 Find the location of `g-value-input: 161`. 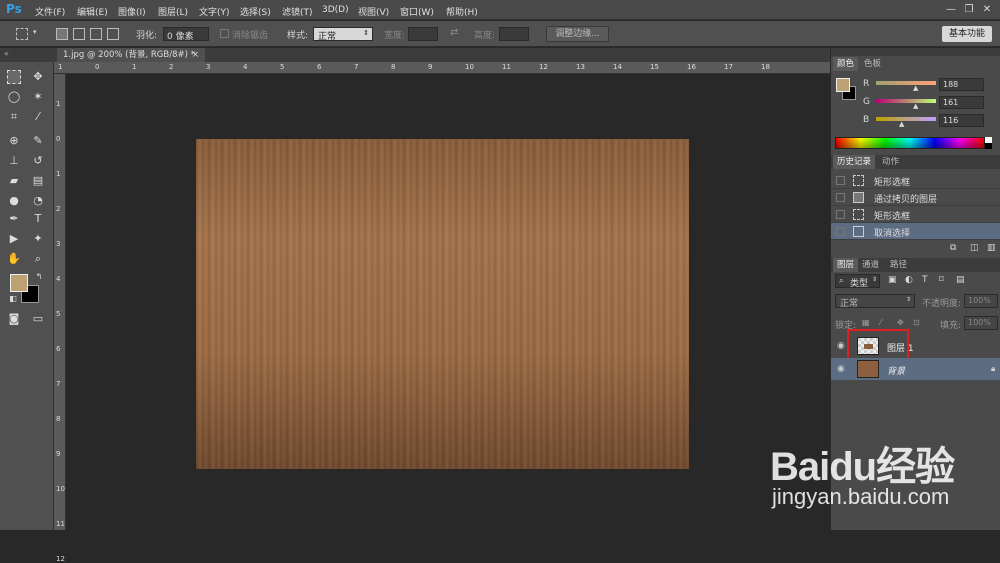

g-value-input: 161 is located at coordinates (961, 102).